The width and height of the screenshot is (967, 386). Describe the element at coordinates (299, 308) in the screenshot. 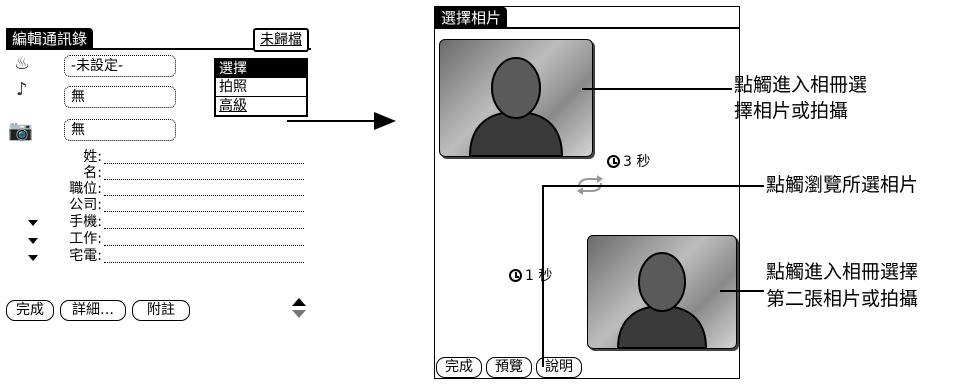

I see `scroll-arrows-icon` at that location.